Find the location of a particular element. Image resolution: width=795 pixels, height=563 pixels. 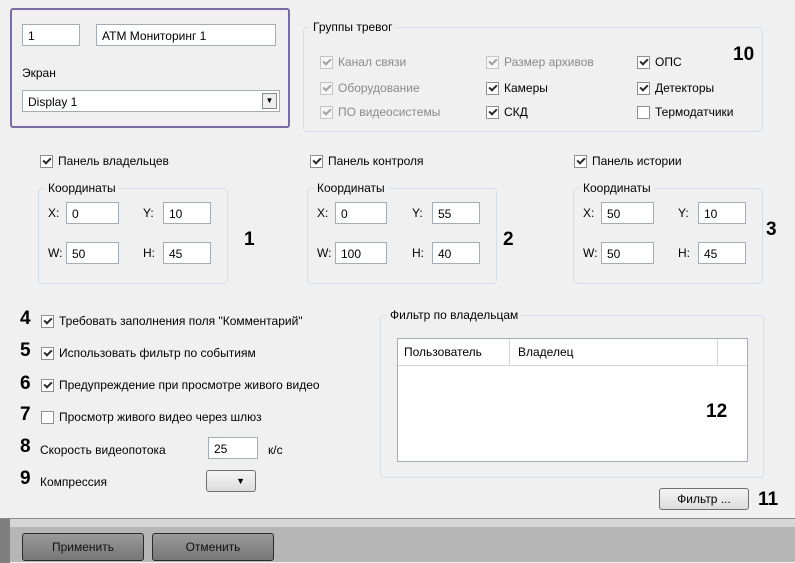

owners-table-header: Пользователь Владелец is located at coordinates (572, 352).